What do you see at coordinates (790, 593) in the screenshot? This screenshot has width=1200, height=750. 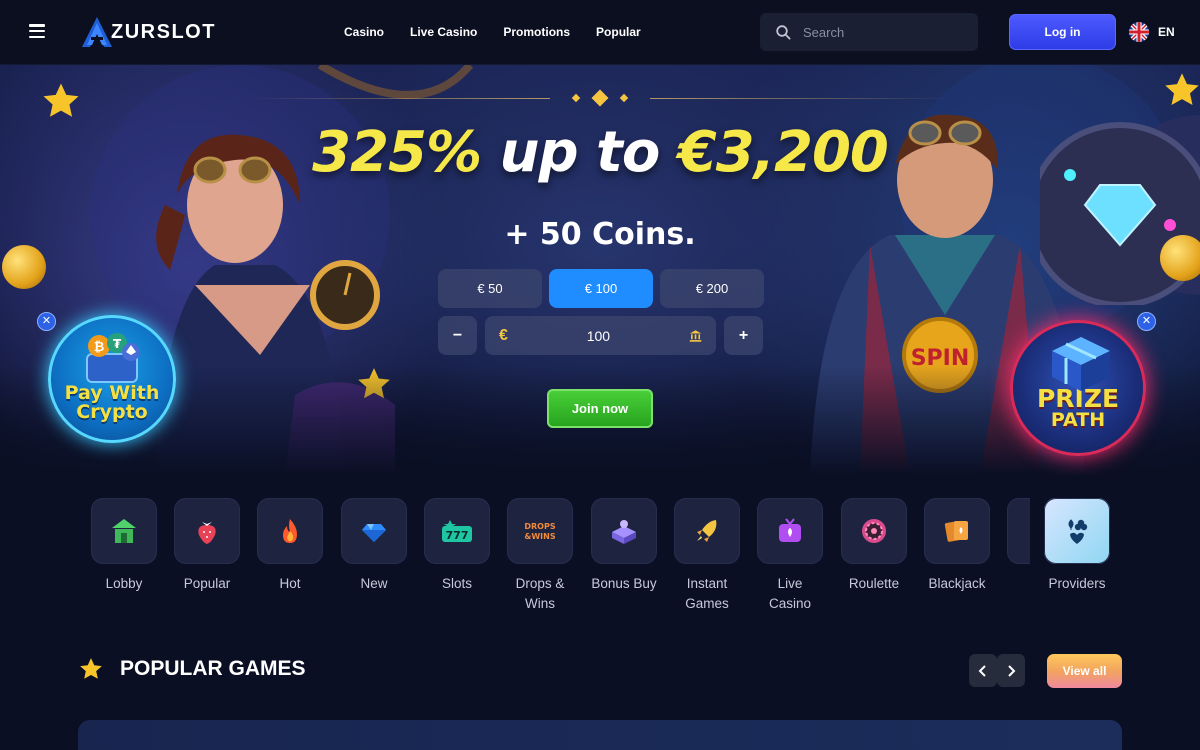 I see `category-label: Live Casino` at bounding box center [790, 593].